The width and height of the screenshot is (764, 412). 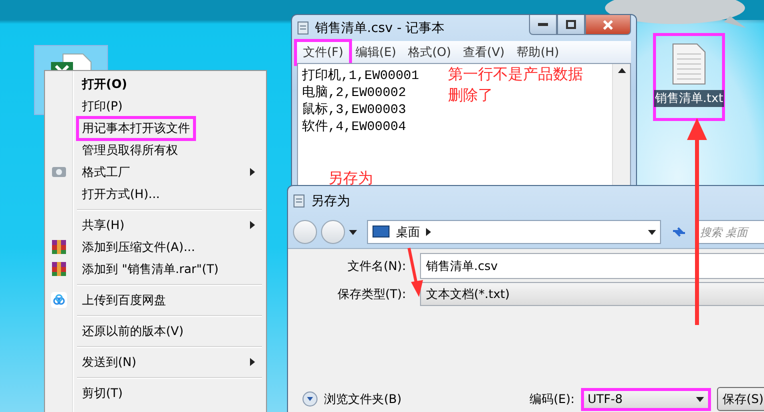 I want to click on save-button: 保存(S), so click(x=740, y=399).